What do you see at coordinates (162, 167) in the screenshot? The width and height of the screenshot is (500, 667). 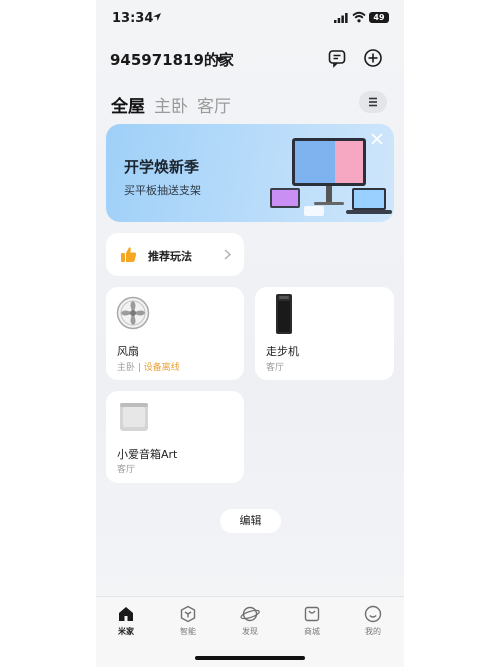 I see `banner-title: 开学焕新季` at bounding box center [162, 167].